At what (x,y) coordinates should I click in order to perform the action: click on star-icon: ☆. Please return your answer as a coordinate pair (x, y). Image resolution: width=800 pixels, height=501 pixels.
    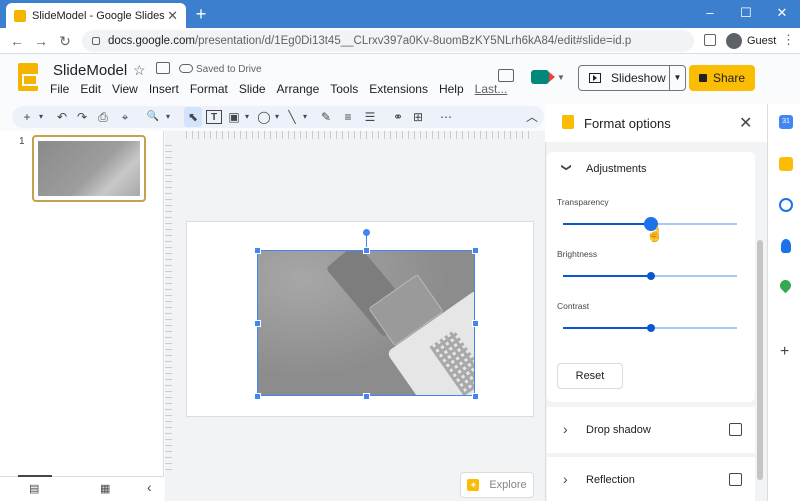
    Looking at the image, I should click on (139, 70).